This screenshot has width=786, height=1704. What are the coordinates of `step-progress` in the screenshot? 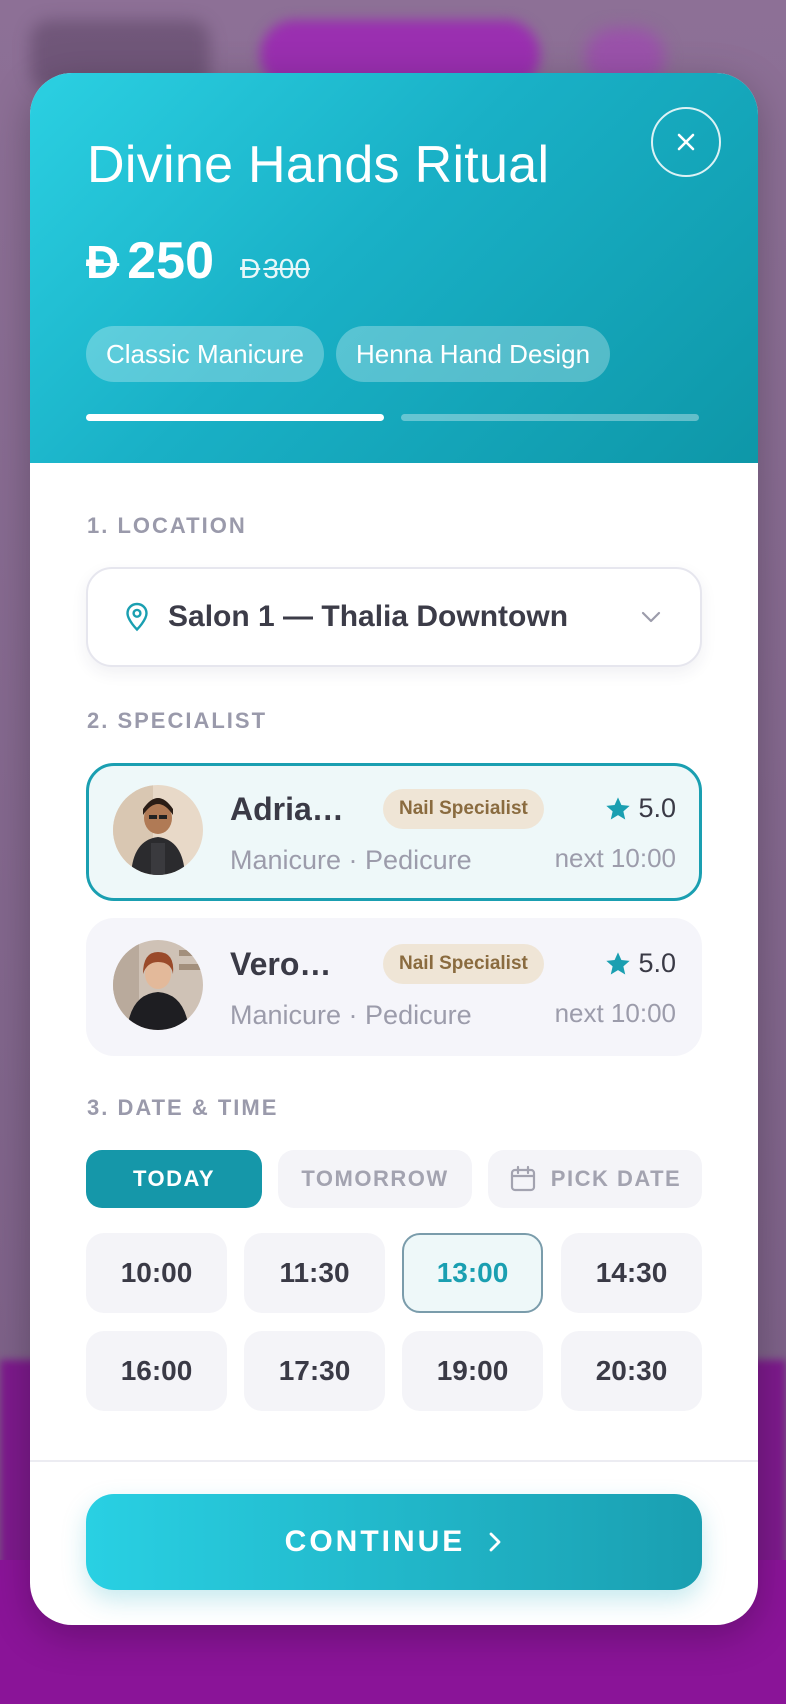 It's located at (392, 417).